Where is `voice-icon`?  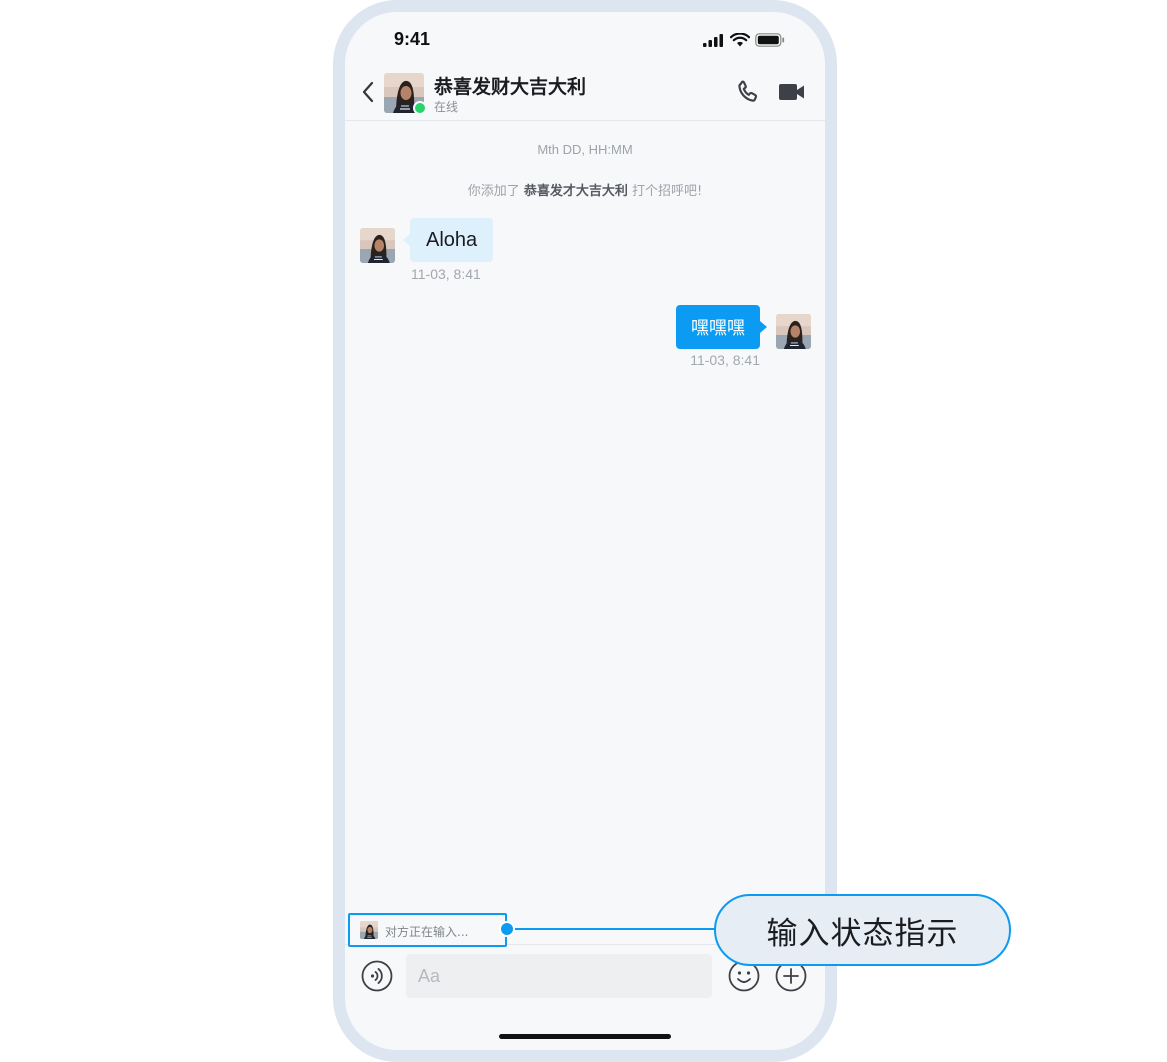
voice-icon is located at coordinates (377, 976).